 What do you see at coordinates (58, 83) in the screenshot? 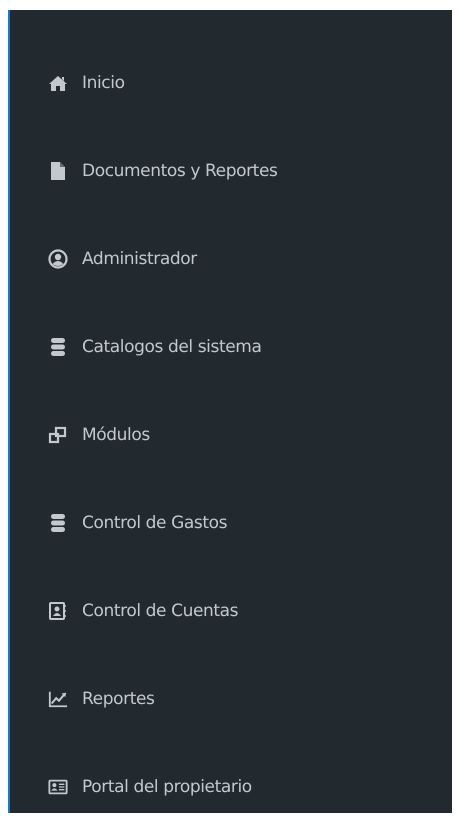
I see `house-icon` at bounding box center [58, 83].